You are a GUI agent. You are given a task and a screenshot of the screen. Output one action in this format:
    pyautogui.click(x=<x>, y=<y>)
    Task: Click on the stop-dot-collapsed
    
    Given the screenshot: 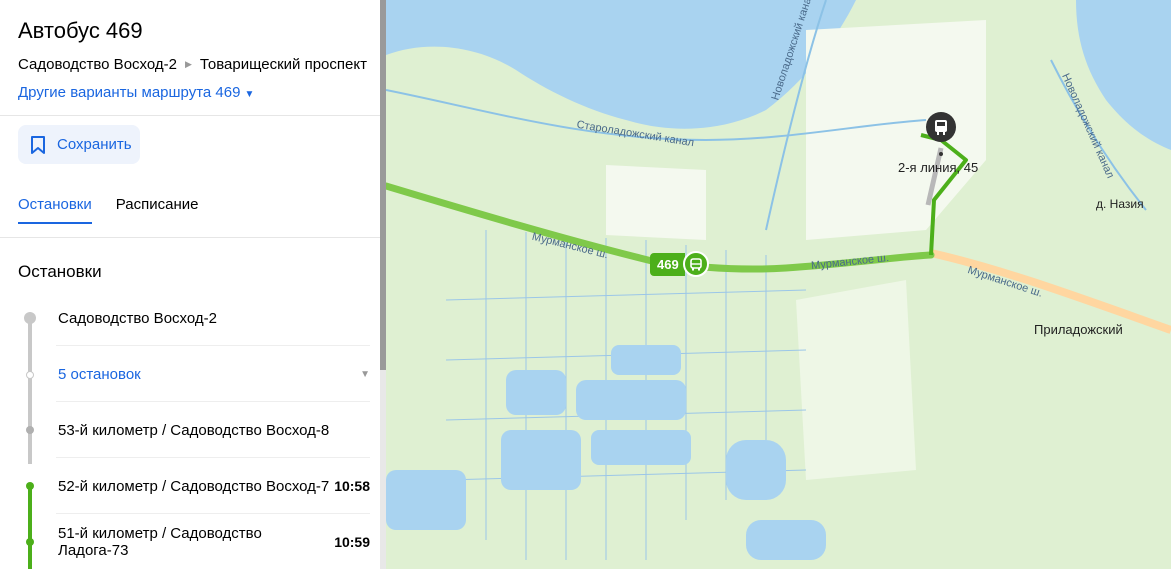 What is the action you would take?
    pyautogui.click(x=30, y=375)
    